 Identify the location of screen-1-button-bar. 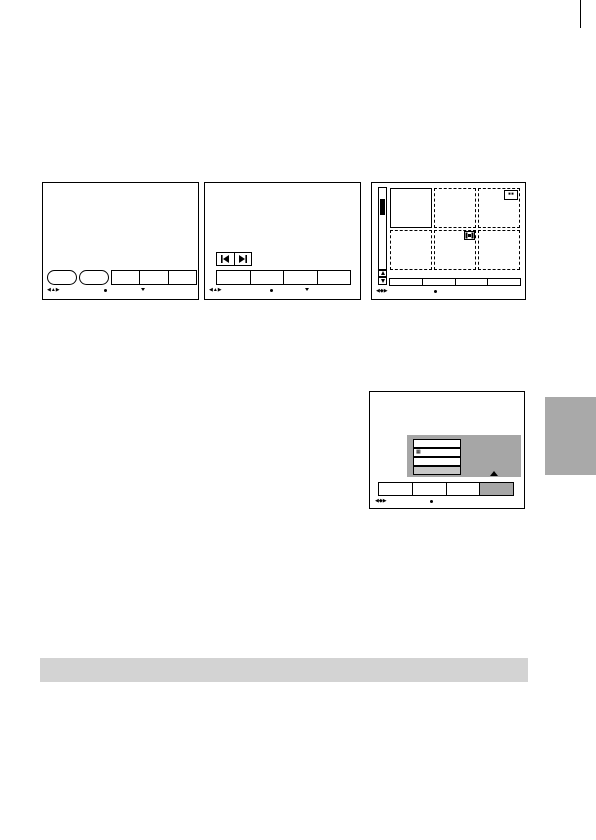
(122, 277).